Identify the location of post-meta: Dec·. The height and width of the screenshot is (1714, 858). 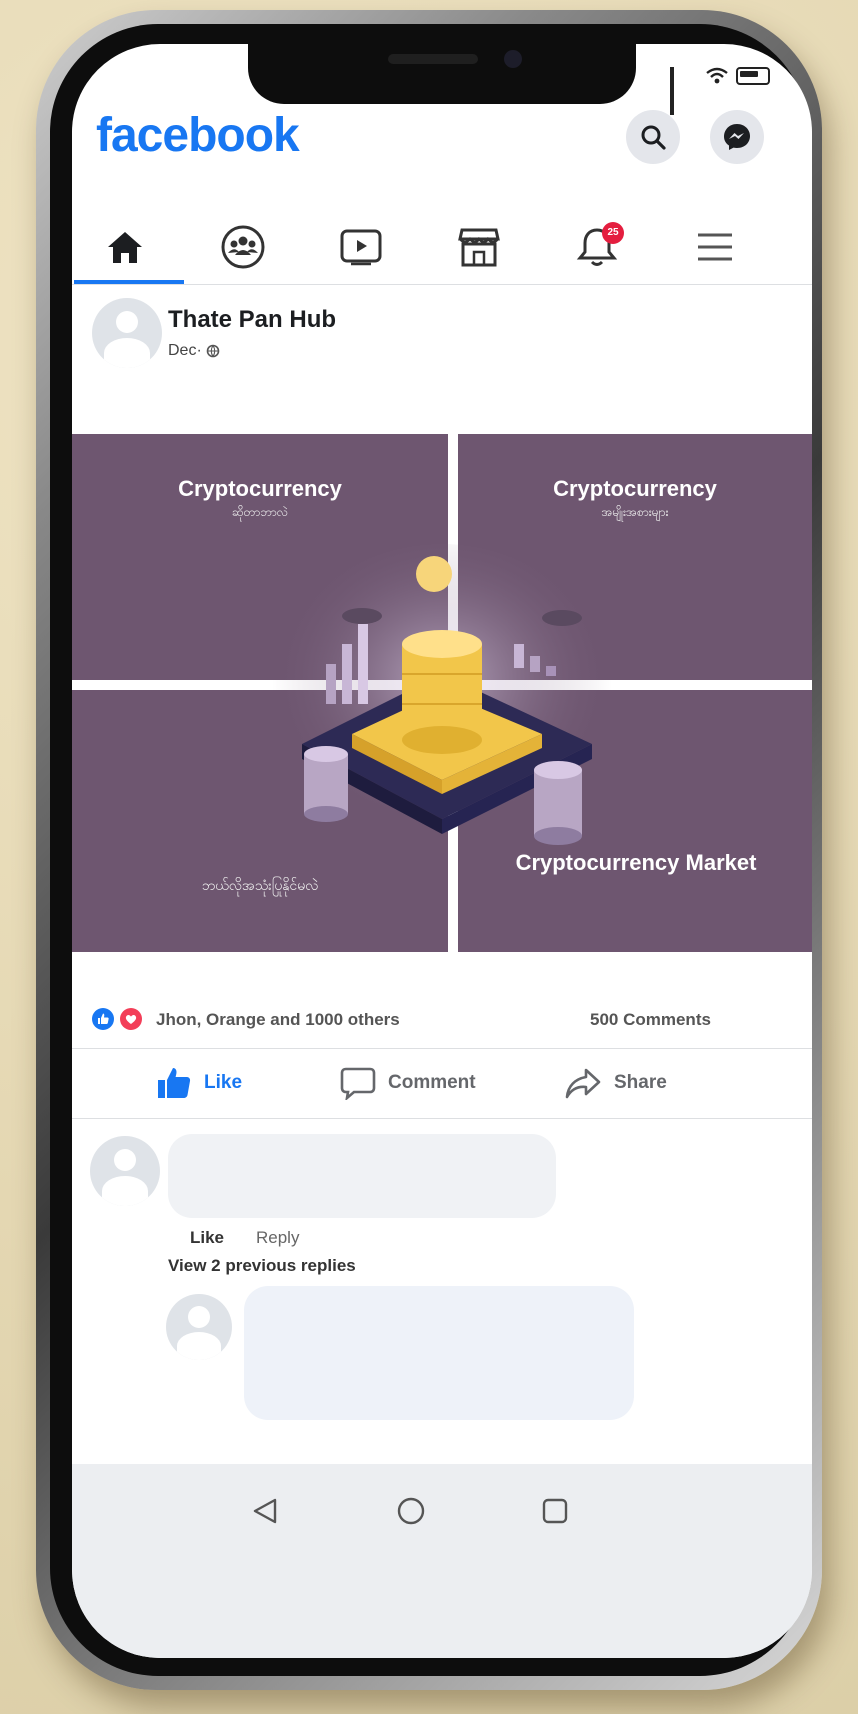
(194, 351).